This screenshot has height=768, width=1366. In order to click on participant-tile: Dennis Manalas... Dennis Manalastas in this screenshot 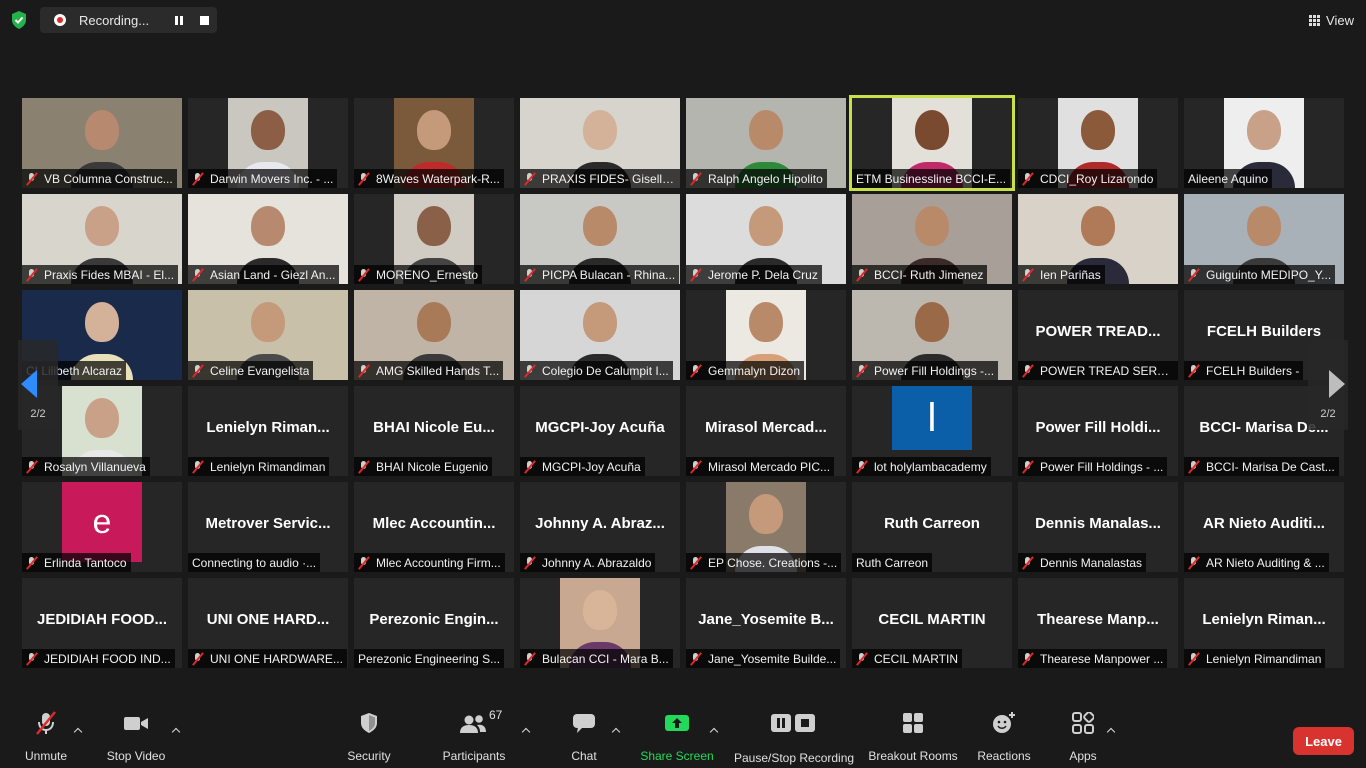, I will do `click(1098, 527)`.